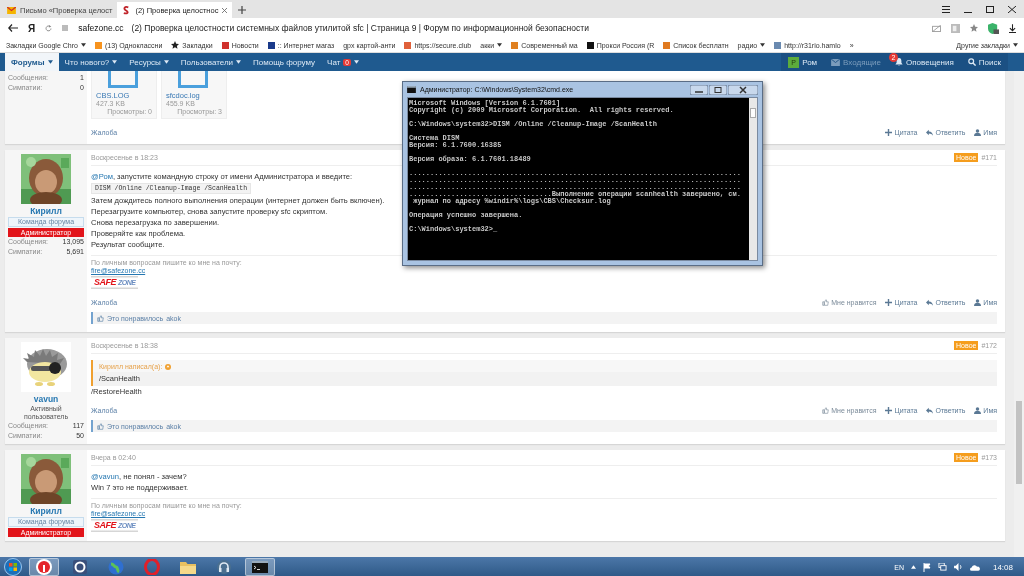 This screenshot has height=576, width=1024. What do you see at coordinates (913, 567) in the screenshot?
I see `caret-up-icon` at bounding box center [913, 567].